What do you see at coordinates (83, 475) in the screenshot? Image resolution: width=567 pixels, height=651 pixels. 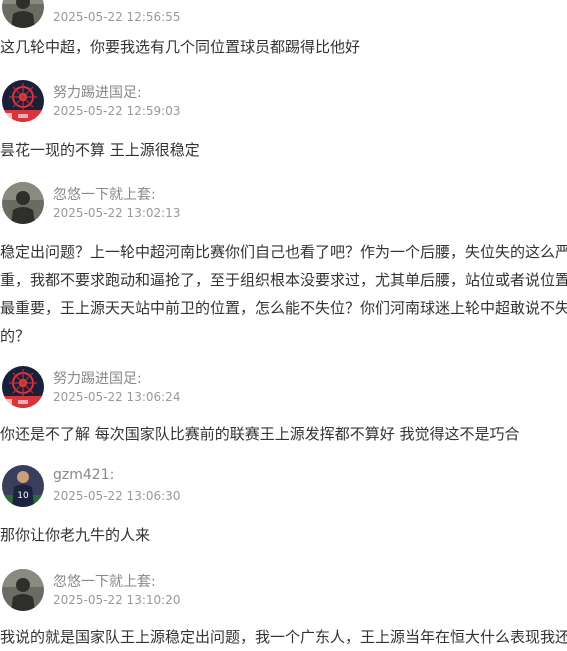 I see `comment-username: gzm421:` at bounding box center [83, 475].